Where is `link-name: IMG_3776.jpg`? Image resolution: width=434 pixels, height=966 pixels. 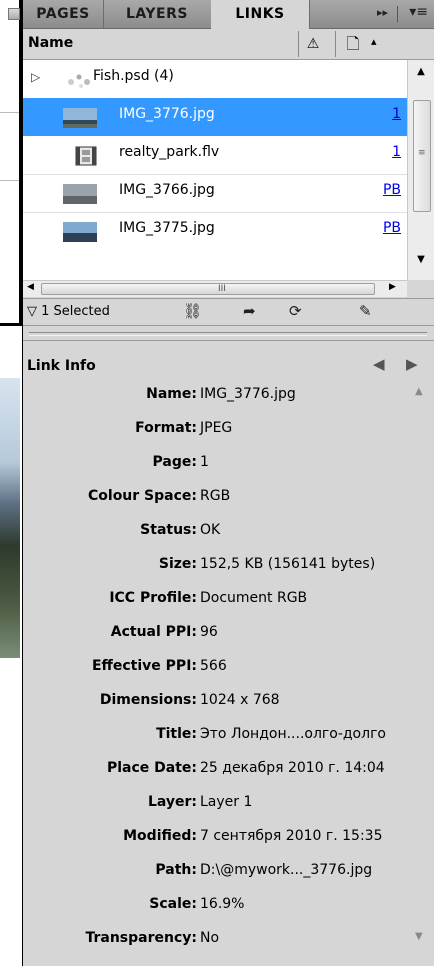 link-name: IMG_3776.jpg is located at coordinates (167, 114).